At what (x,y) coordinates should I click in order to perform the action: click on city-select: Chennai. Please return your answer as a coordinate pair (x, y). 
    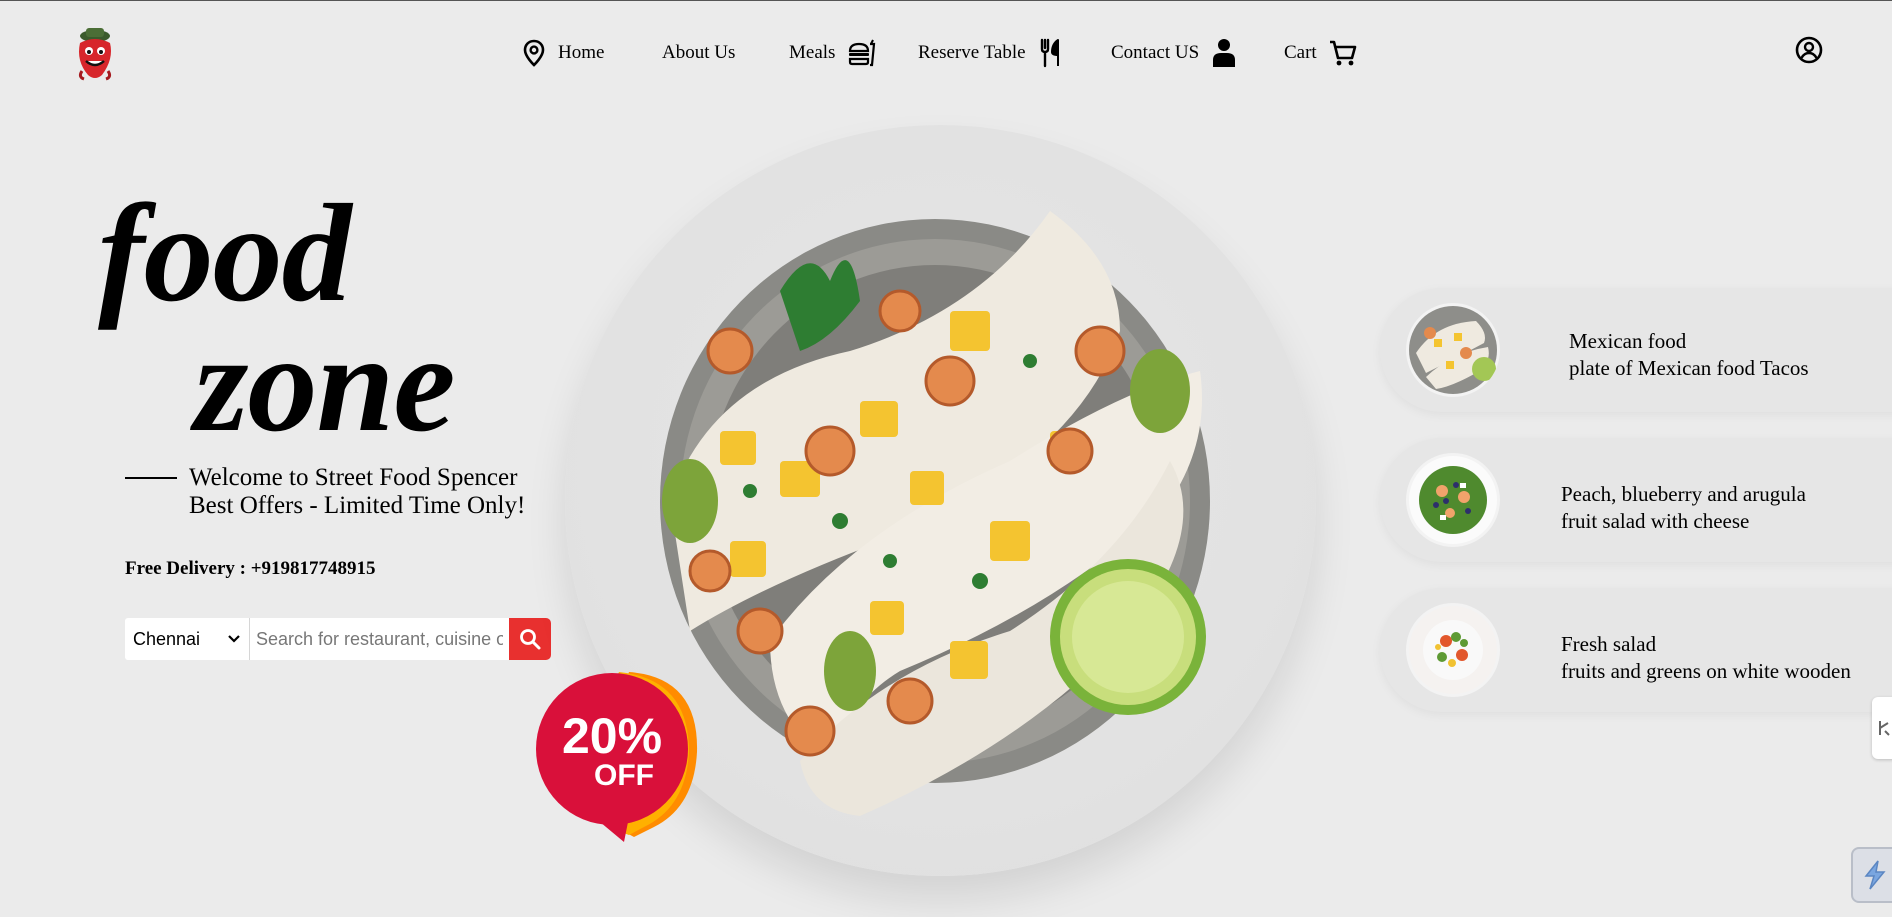
    Looking at the image, I should click on (187, 639).